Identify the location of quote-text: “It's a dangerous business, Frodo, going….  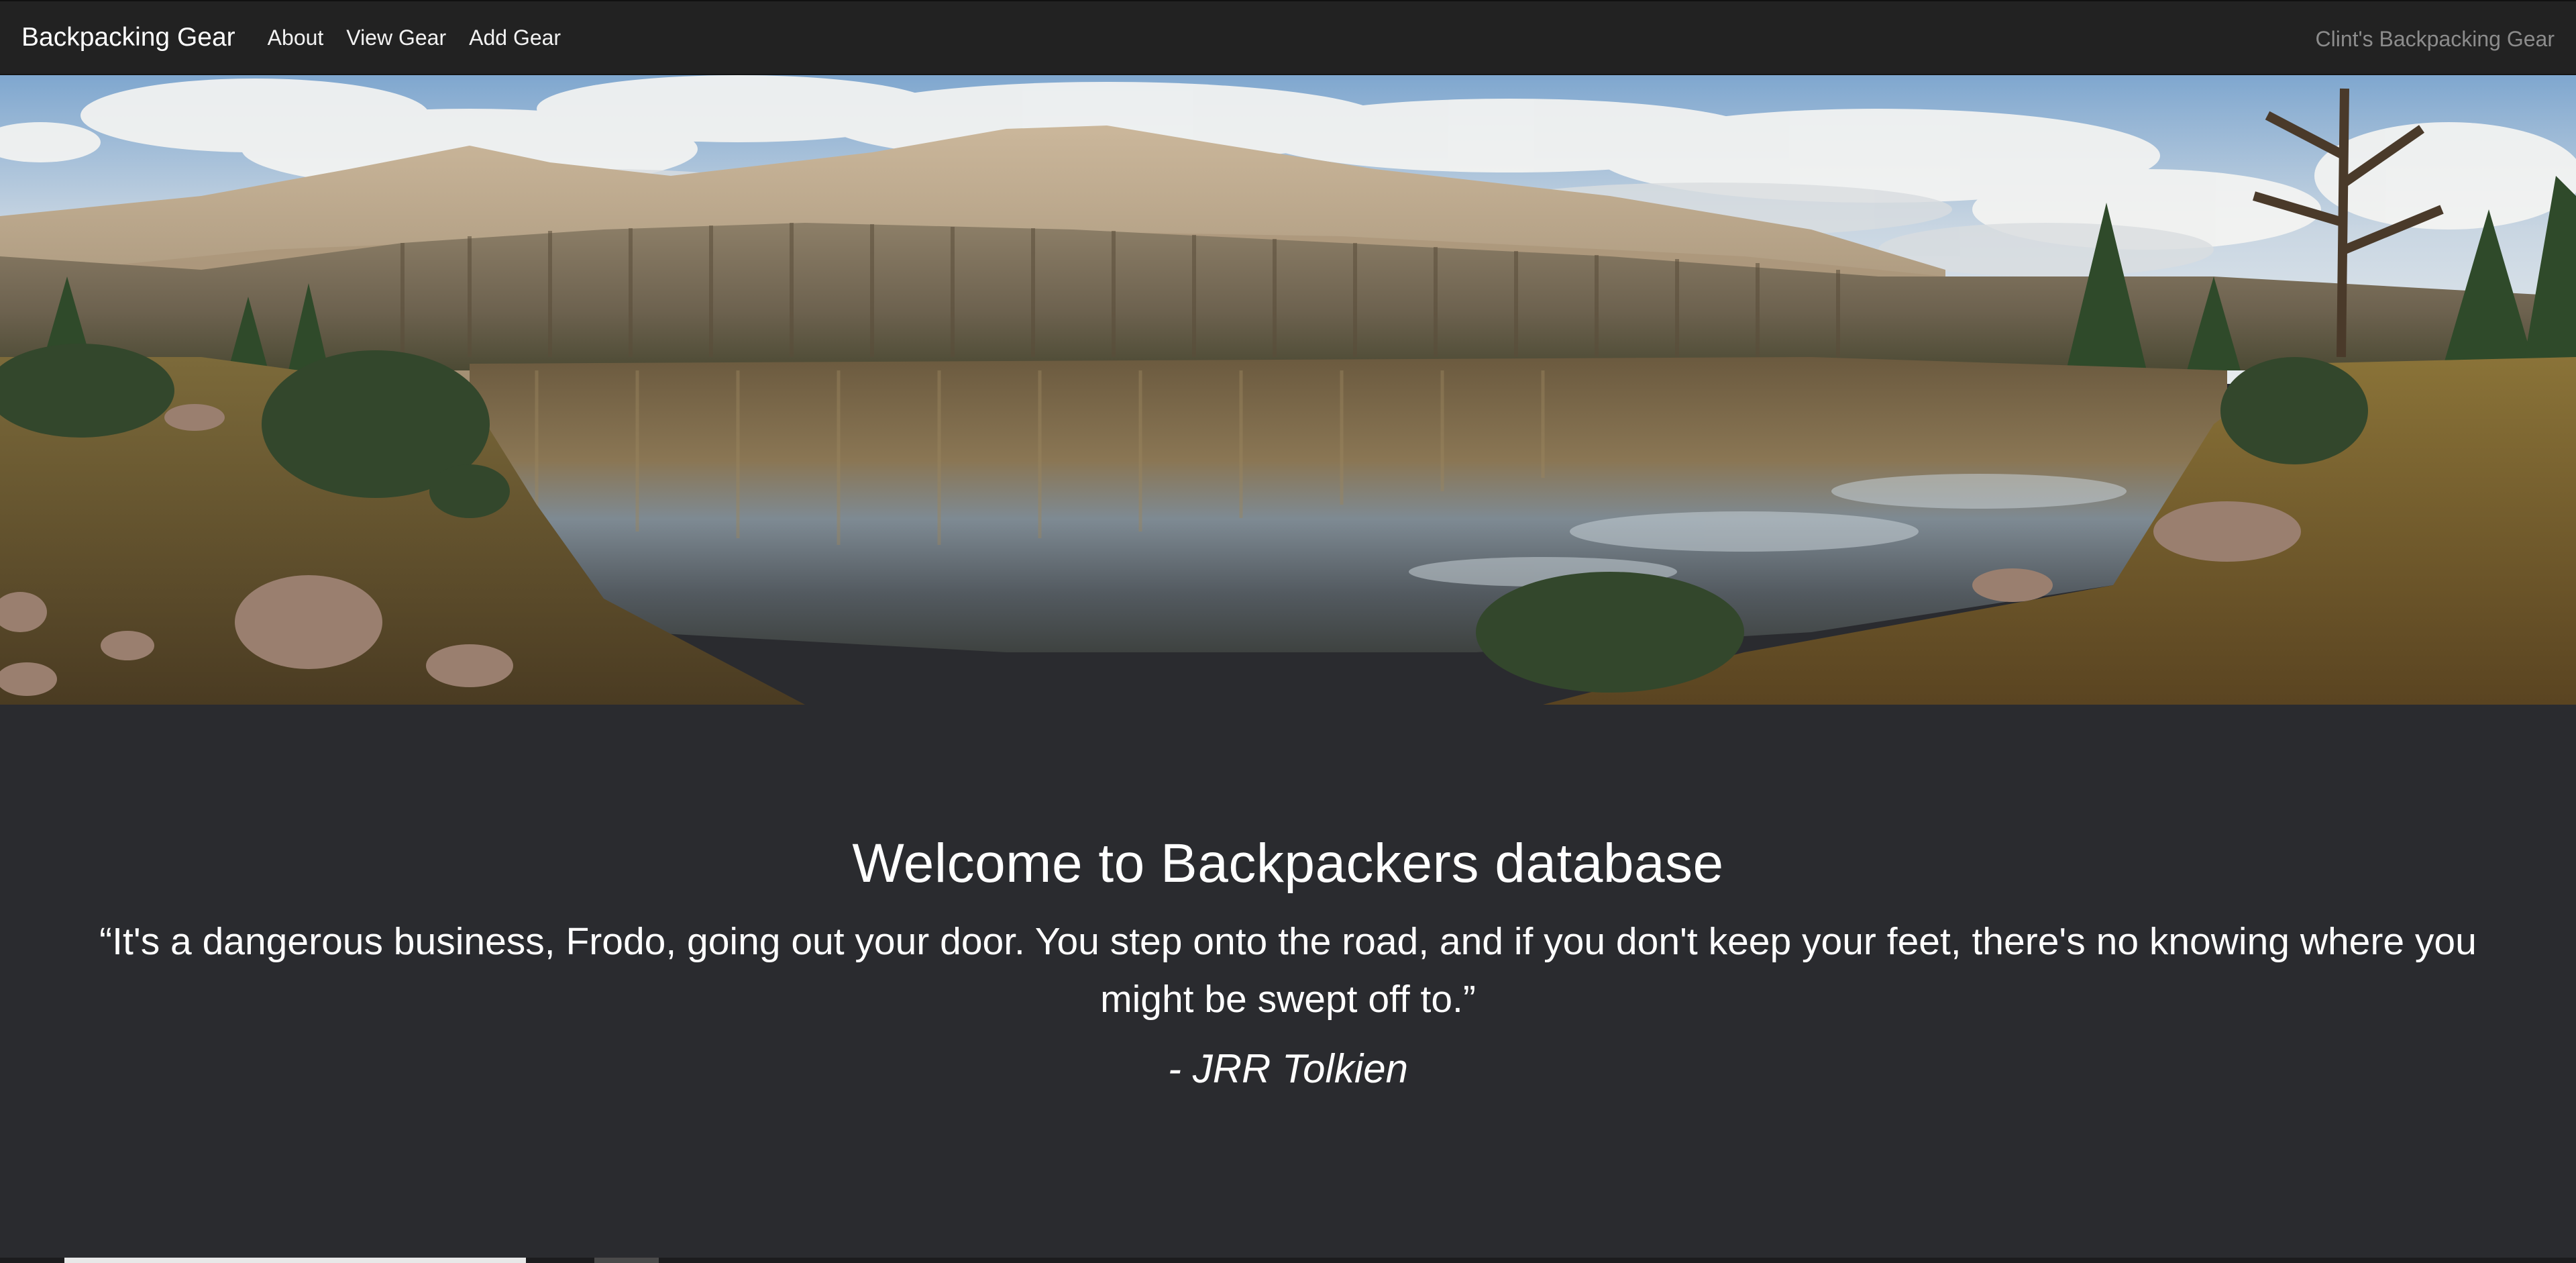
(1288, 971).